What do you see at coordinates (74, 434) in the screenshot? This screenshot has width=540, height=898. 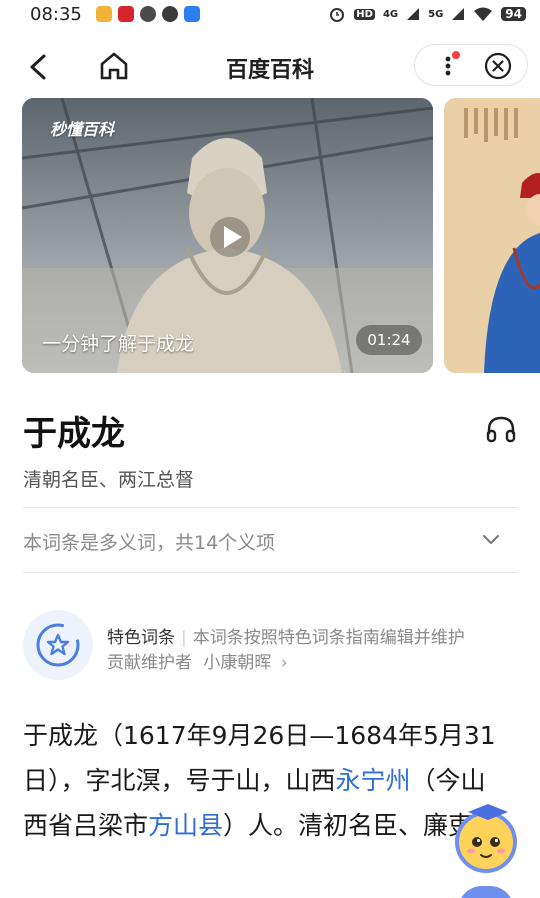 I see `entry-title: 于成龙` at bounding box center [74, 434].